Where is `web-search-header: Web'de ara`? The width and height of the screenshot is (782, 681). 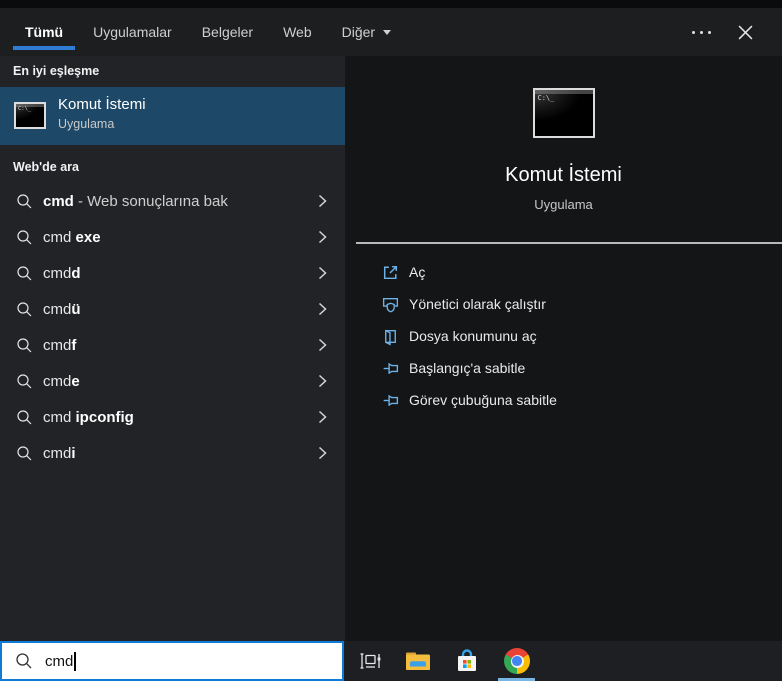 web-search-header: Web'de ara is located at coordinates (46, 167).